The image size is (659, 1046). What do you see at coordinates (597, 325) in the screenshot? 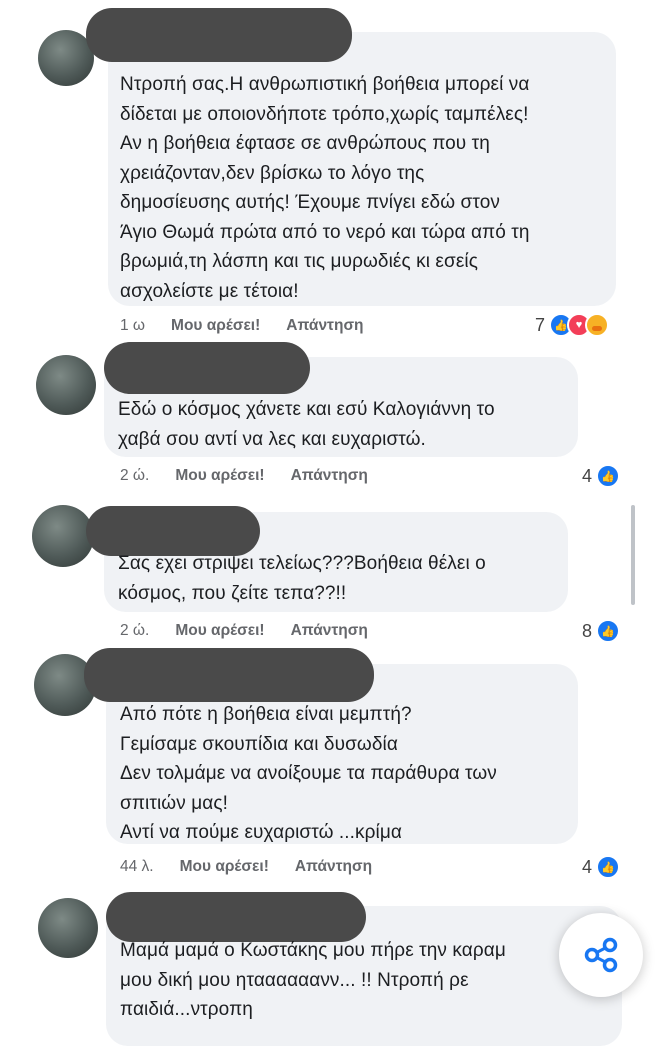
I see `care-icon` at bounding box center [597, 325].